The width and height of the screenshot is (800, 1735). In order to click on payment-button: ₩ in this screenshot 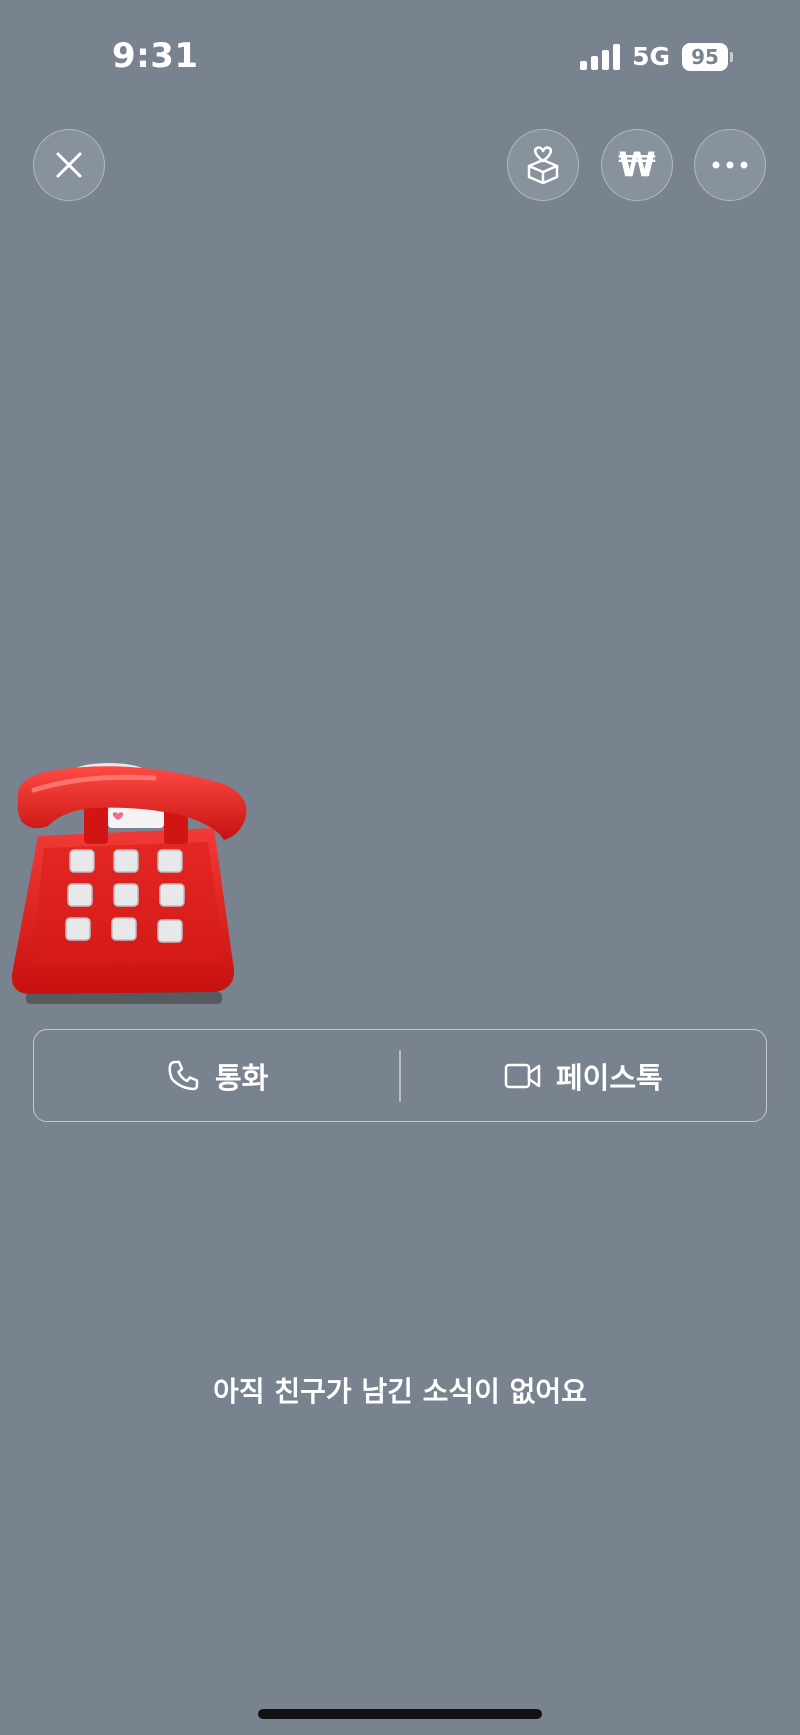, I will do `click(637, 165)`.